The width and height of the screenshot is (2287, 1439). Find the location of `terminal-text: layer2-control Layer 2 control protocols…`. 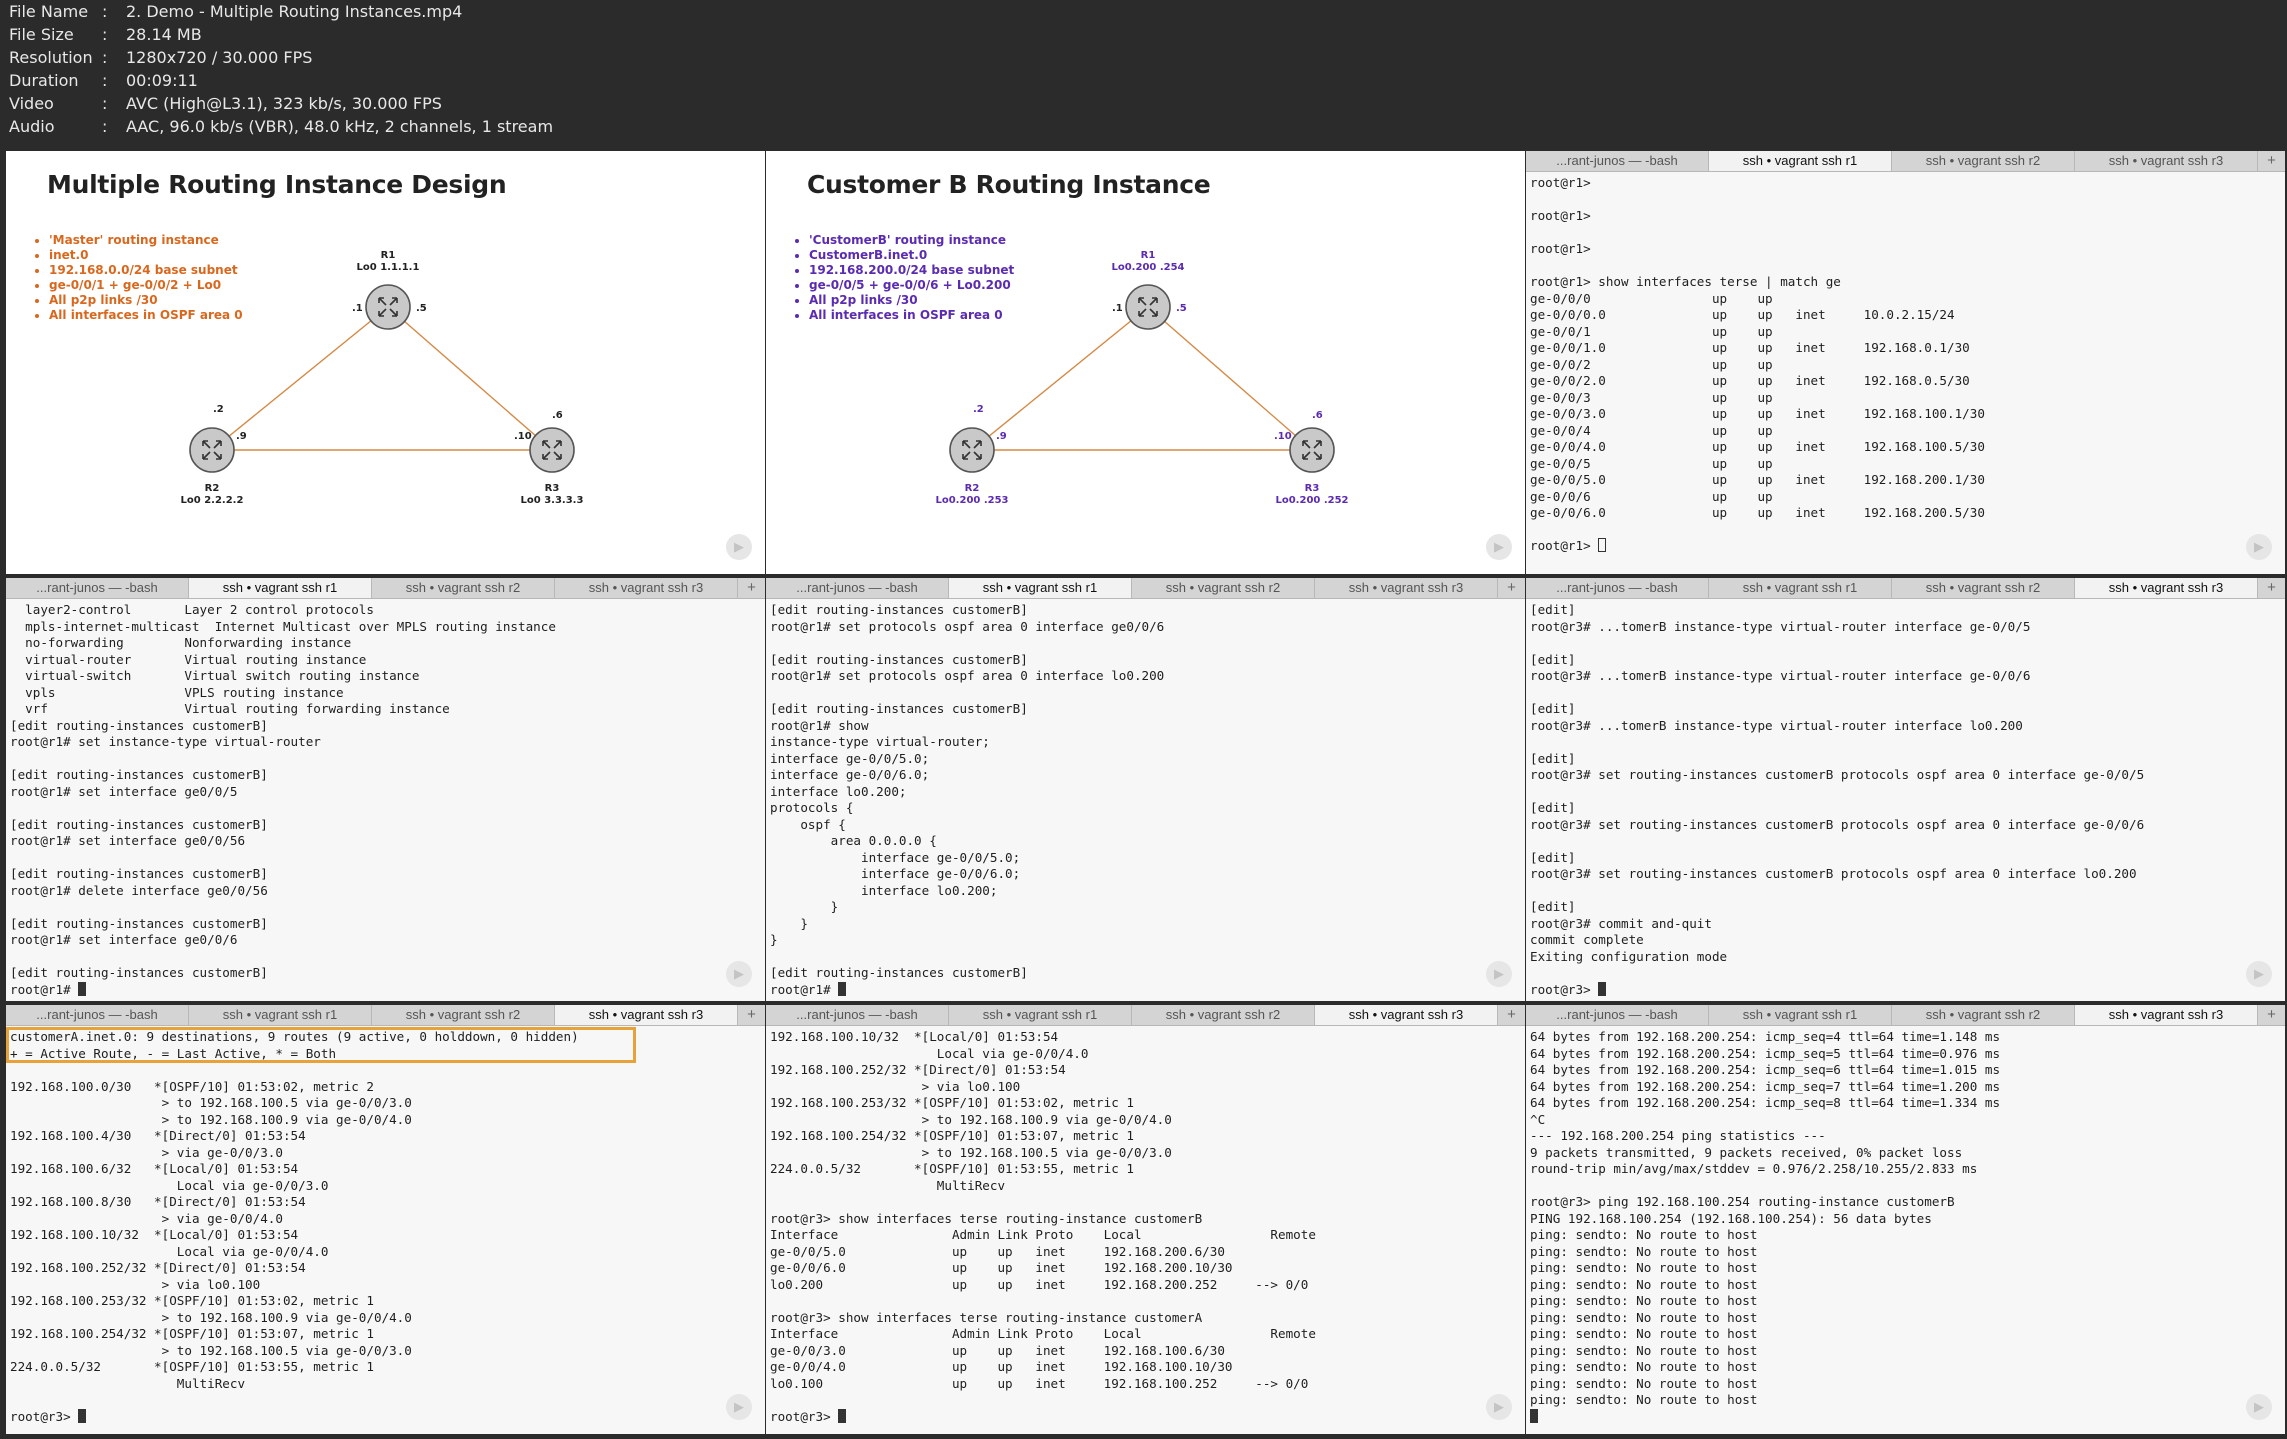

terminal-text: layer2-control Layer 2 control protocols… is located at coordinates (283, 799).